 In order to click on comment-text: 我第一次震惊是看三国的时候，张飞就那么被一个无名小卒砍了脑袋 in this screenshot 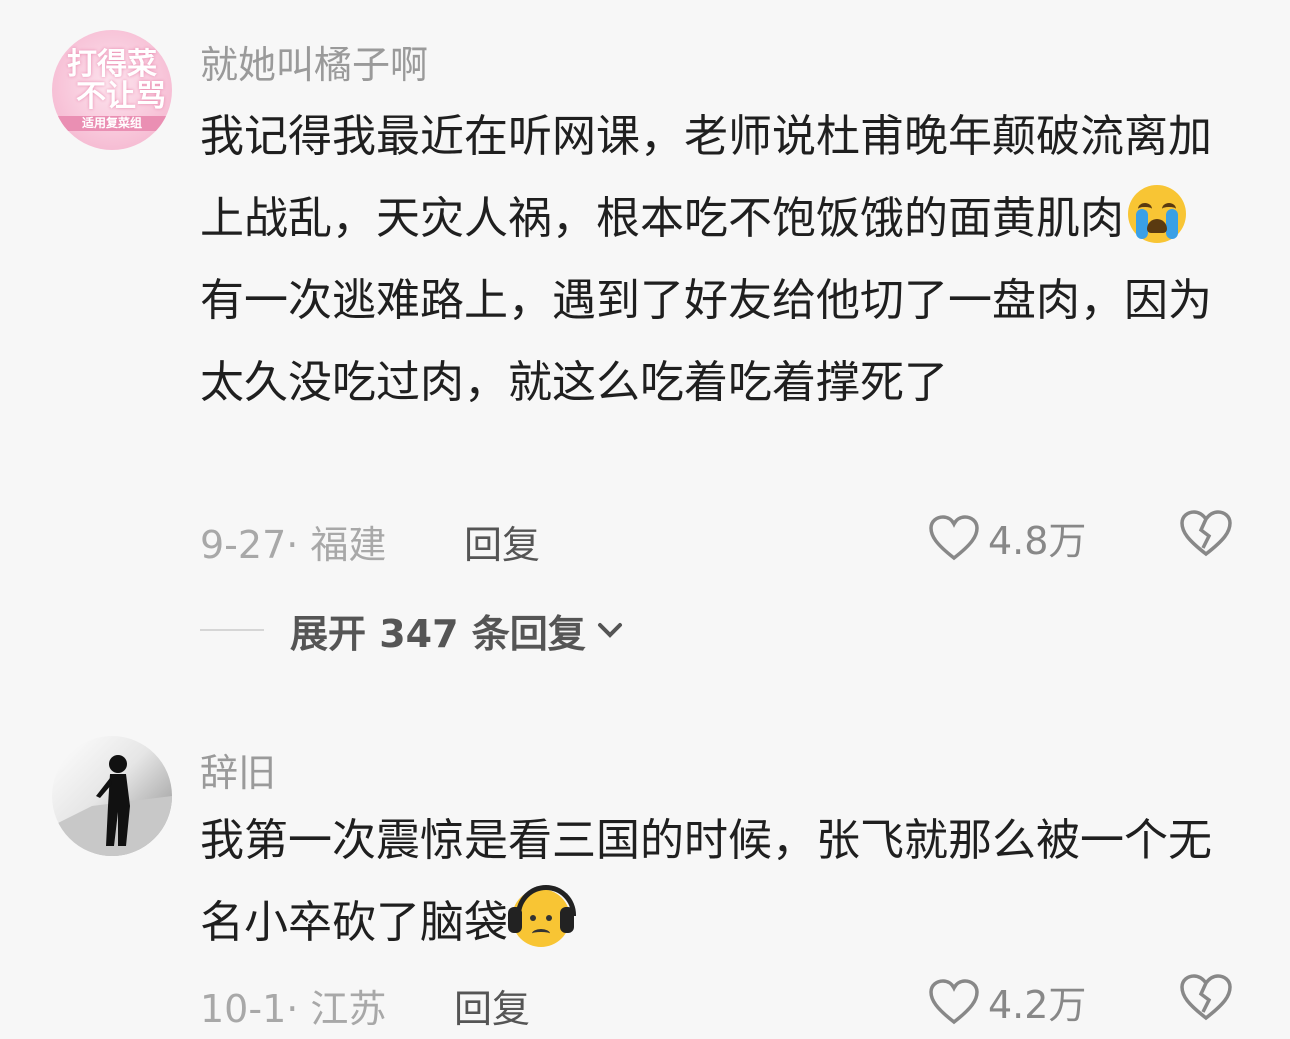, I will do `click(715, 882)`.